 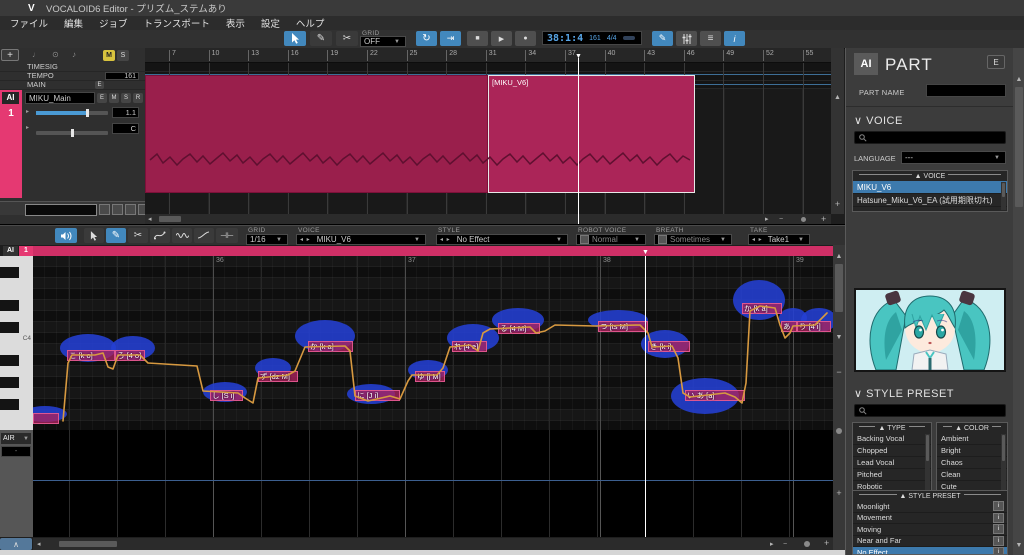 I want to click on roll-pointer-tool, so click(x=94, y=235).